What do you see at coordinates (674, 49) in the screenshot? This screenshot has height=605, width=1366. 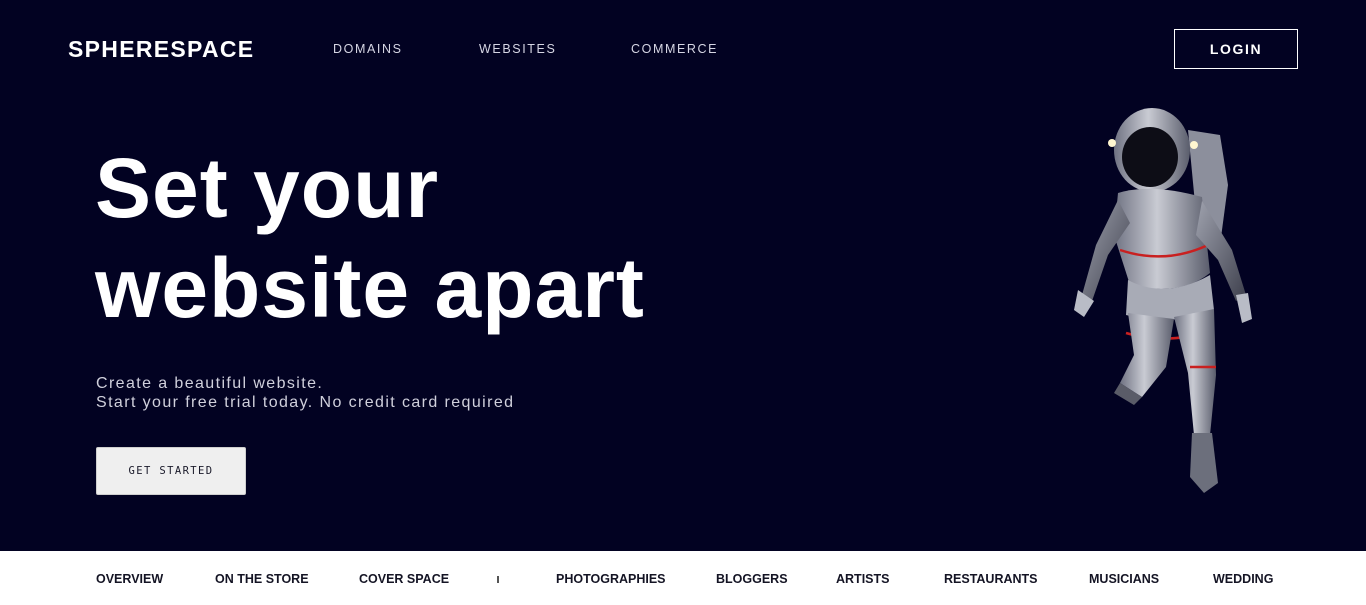 I see `nav-item-commerce: COMMERCE` at bounding box center [674, 49].